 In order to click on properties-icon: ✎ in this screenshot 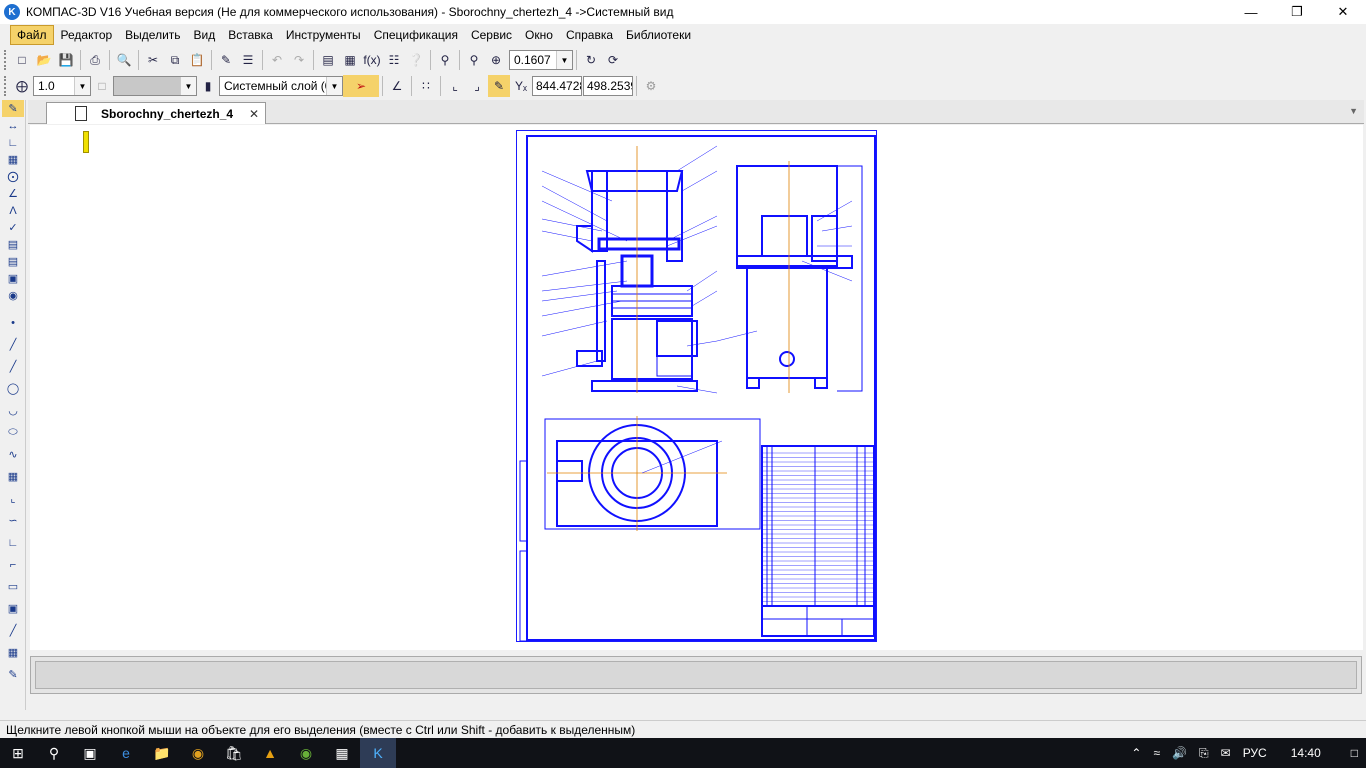, I will do `click(226, 60)`.